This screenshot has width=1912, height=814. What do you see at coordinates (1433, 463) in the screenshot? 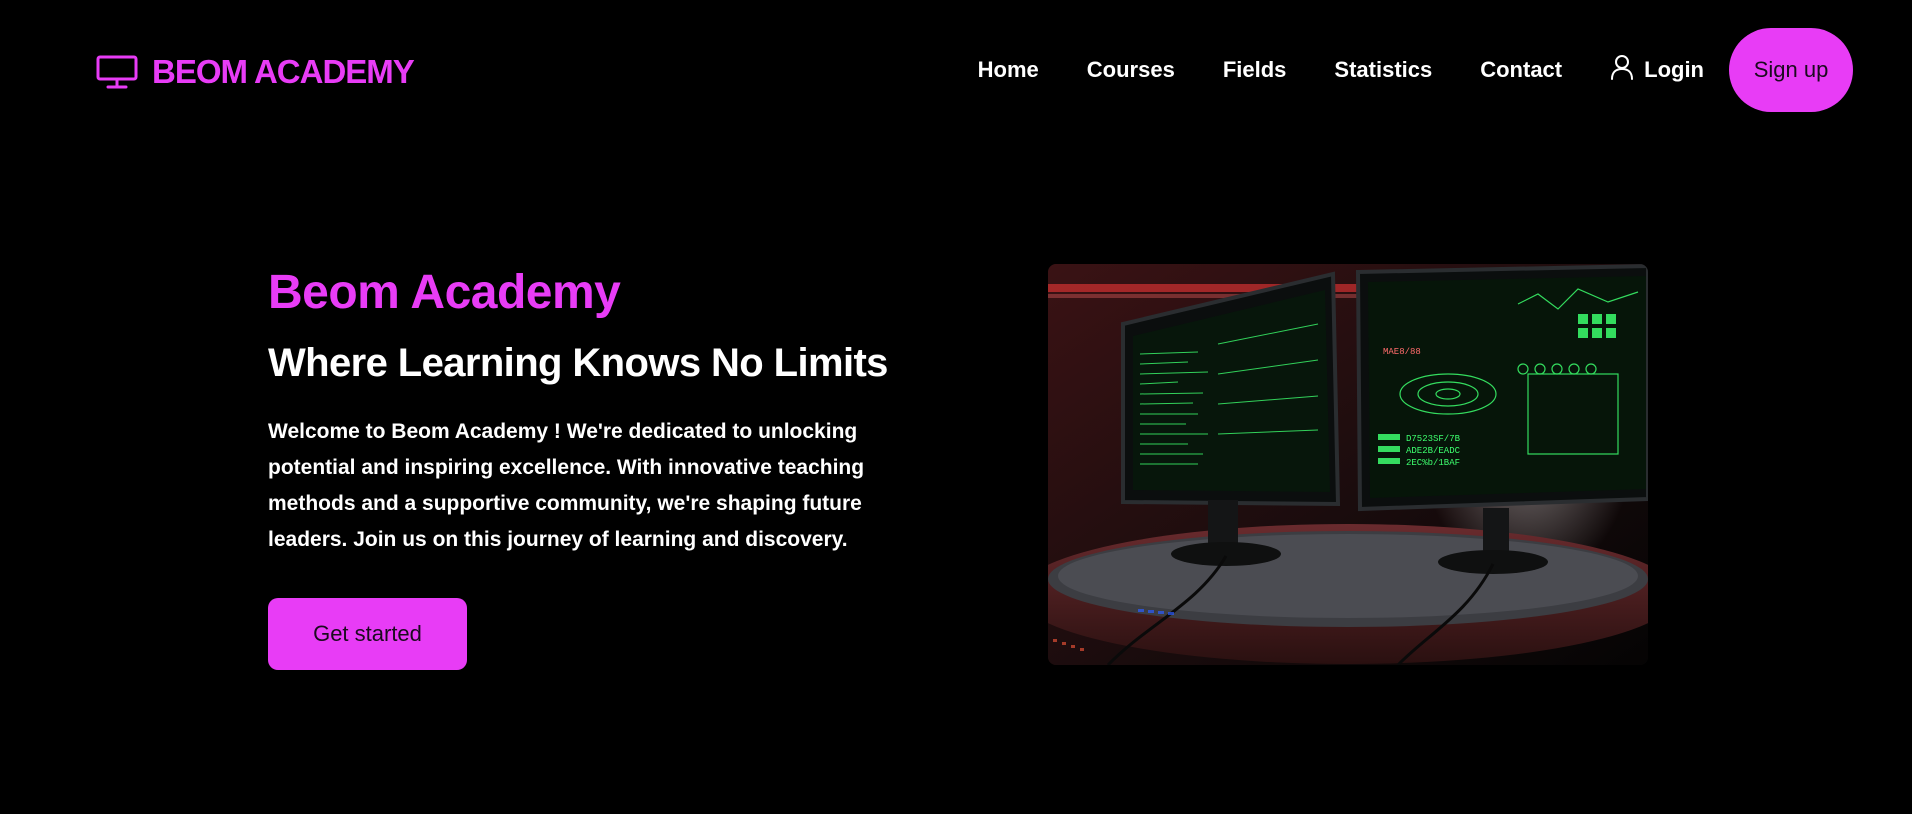
I see `screen-code-3: 2EC%b/1BAF` at bounding box center [1433, 463].